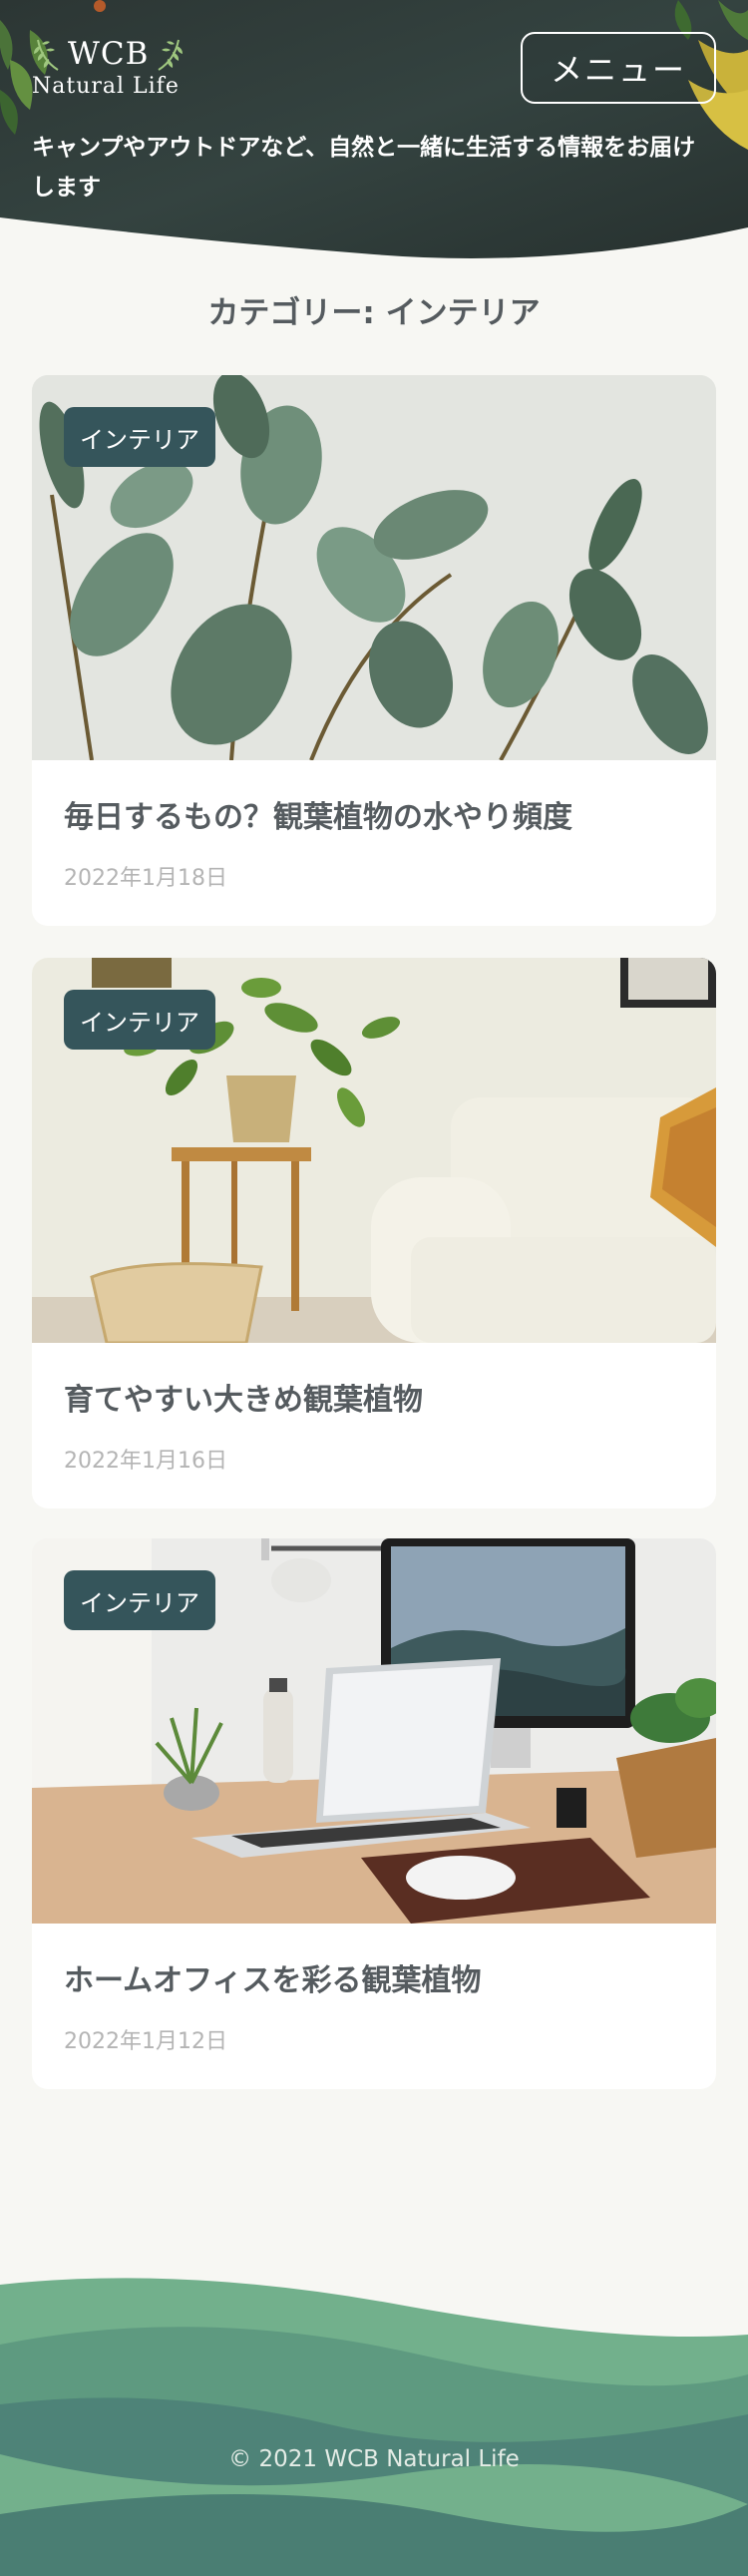  Describe the element at coordinates (171, 55) in the screenshot. I see `leaf-right-icon` at that location.